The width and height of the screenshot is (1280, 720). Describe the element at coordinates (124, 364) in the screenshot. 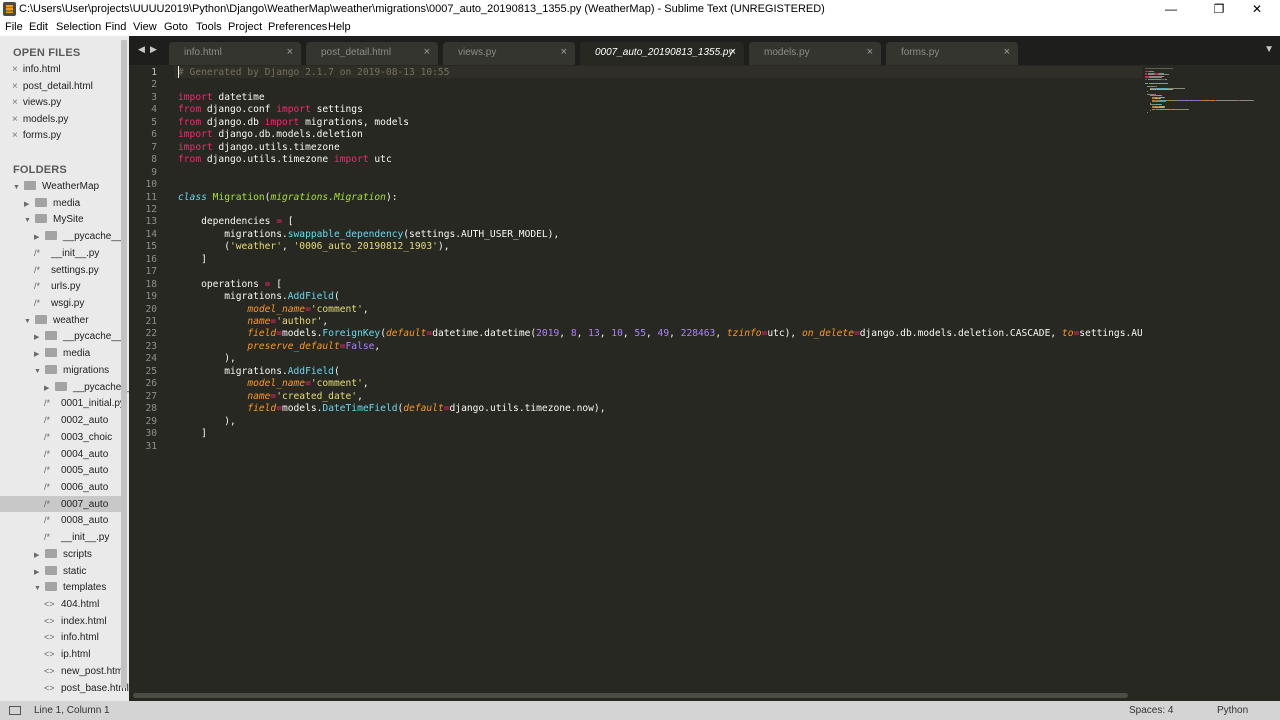

I see `sidebar-scrollbar` at that location.